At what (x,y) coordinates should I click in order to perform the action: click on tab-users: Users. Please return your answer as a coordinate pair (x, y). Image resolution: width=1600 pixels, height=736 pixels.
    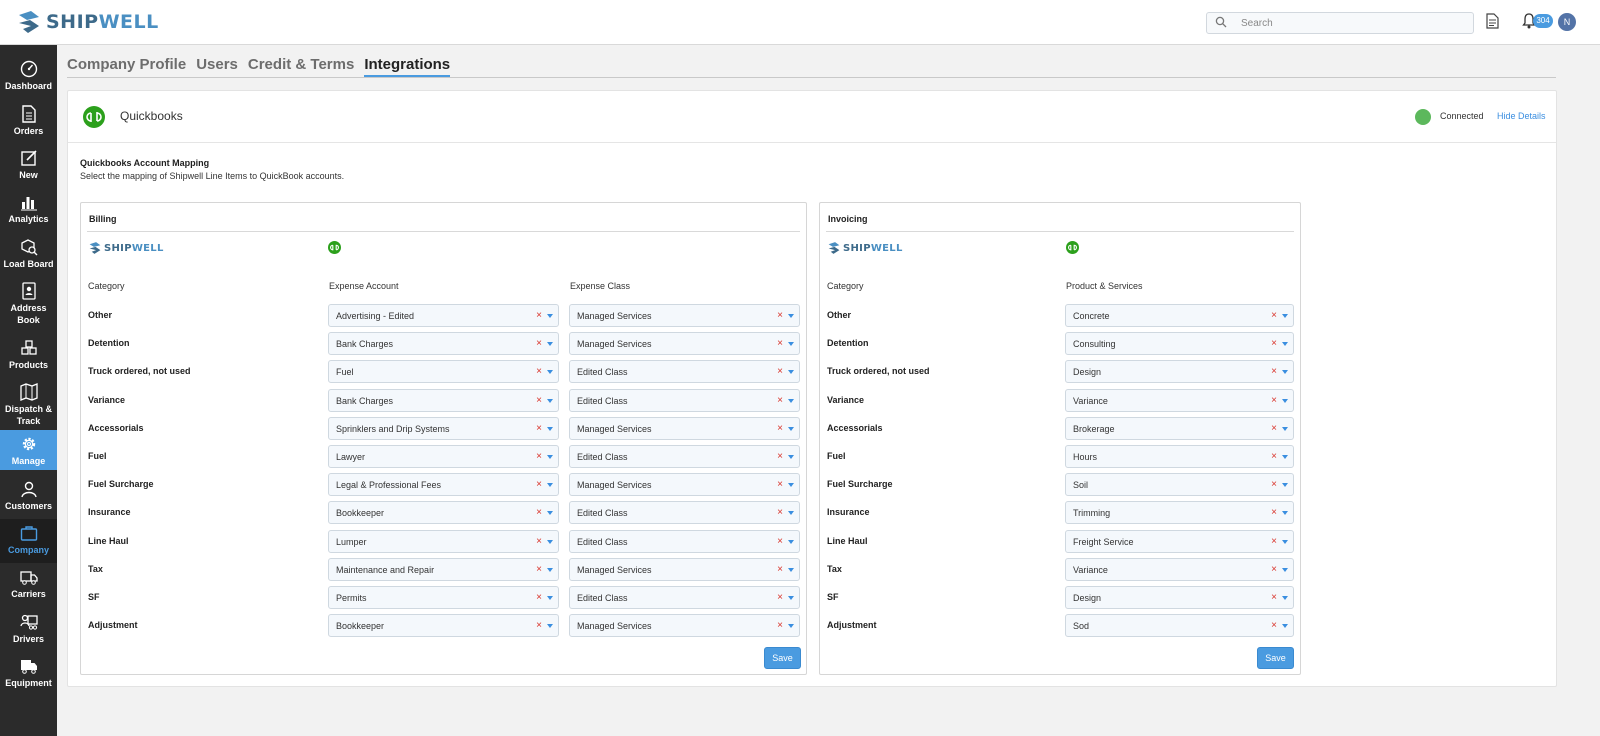
    Looking at the image, I should click on (217, 65).